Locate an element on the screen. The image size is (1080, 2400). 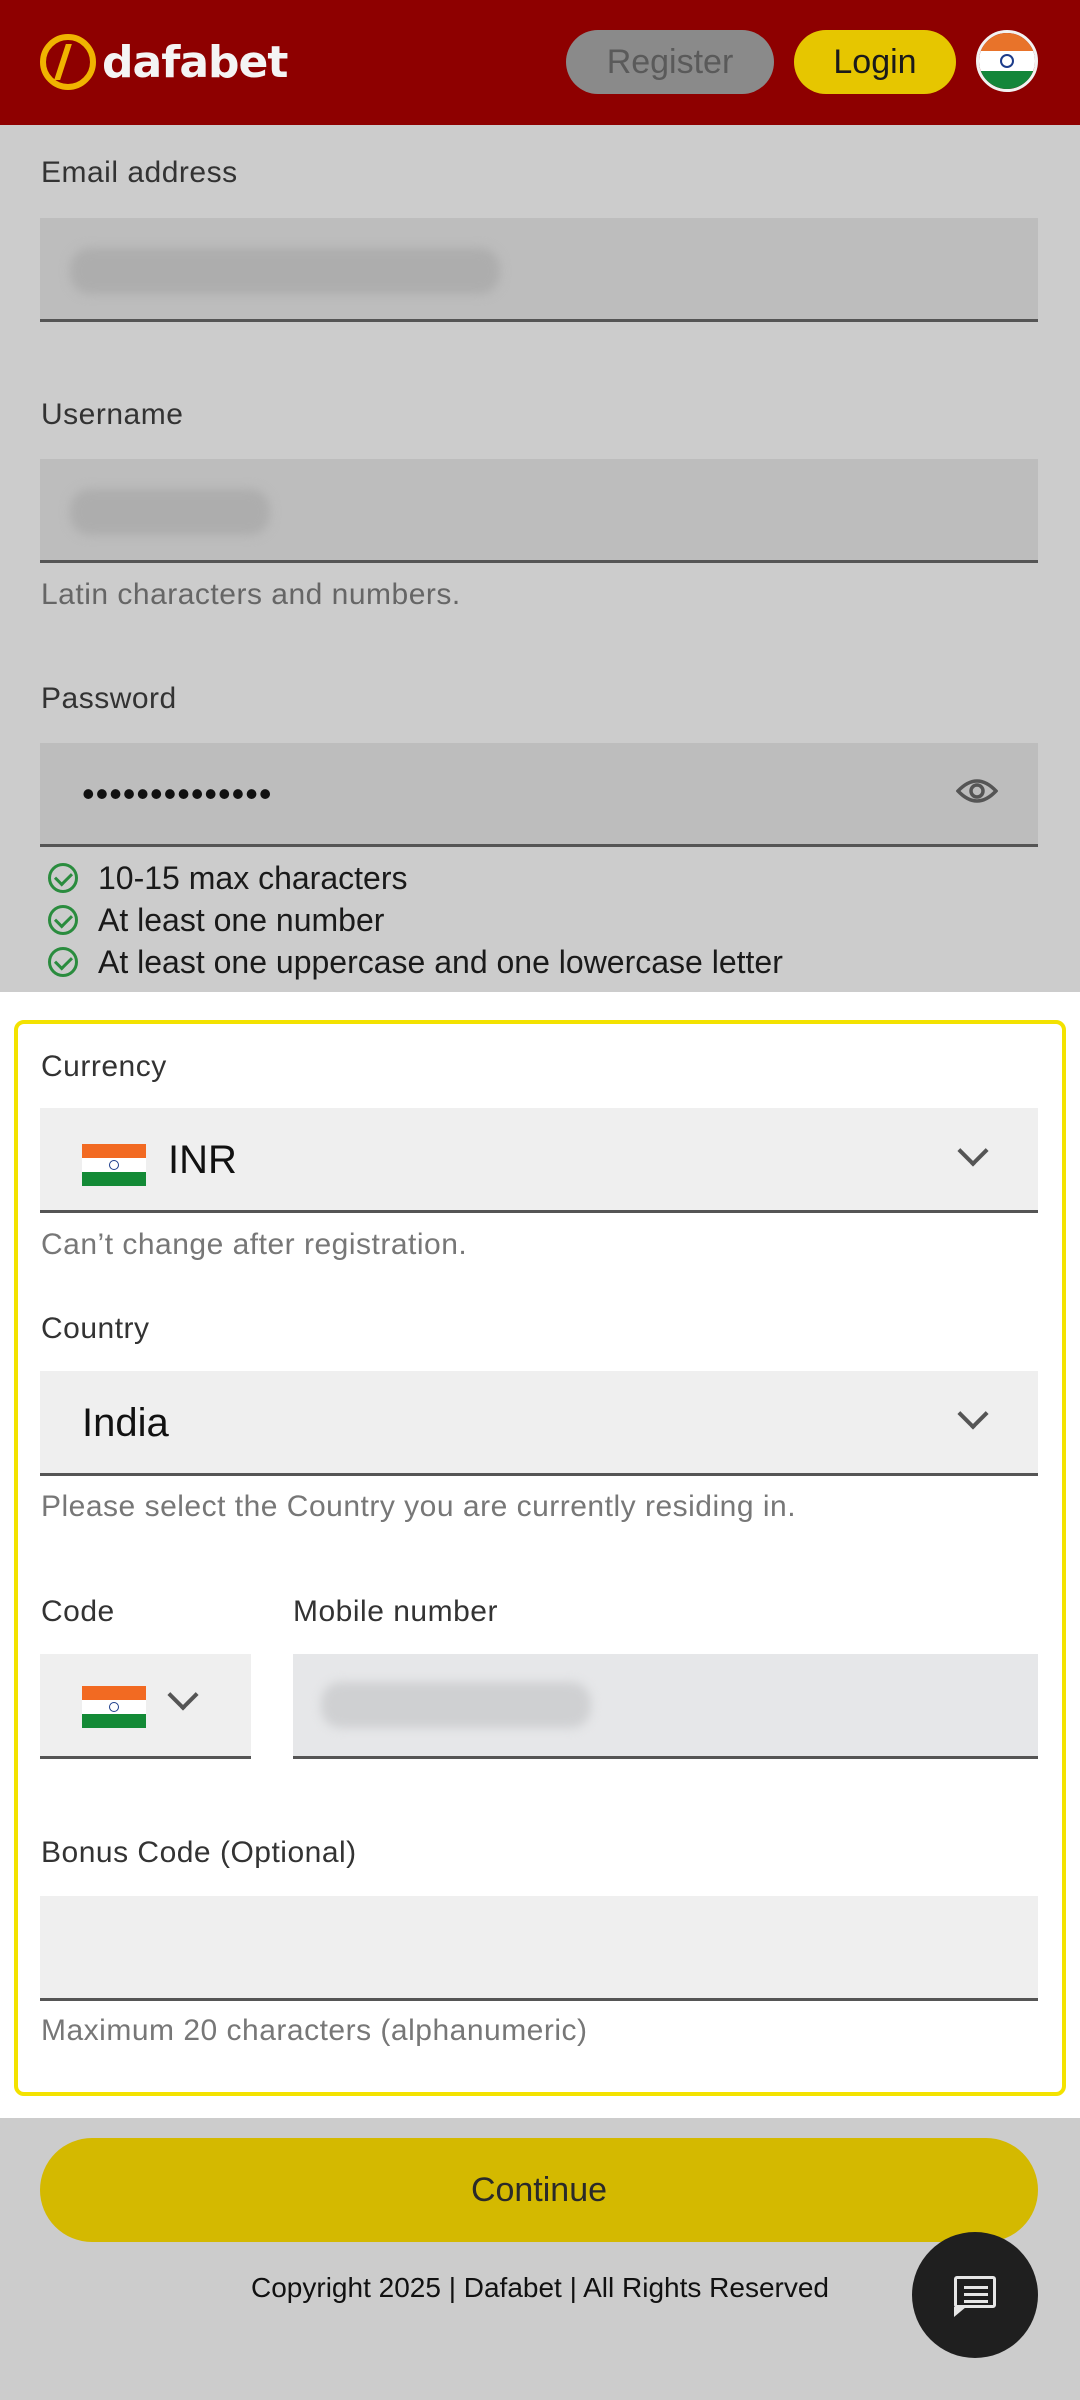
password-field: •••••••••••••• is located at coordinates (539, 795).